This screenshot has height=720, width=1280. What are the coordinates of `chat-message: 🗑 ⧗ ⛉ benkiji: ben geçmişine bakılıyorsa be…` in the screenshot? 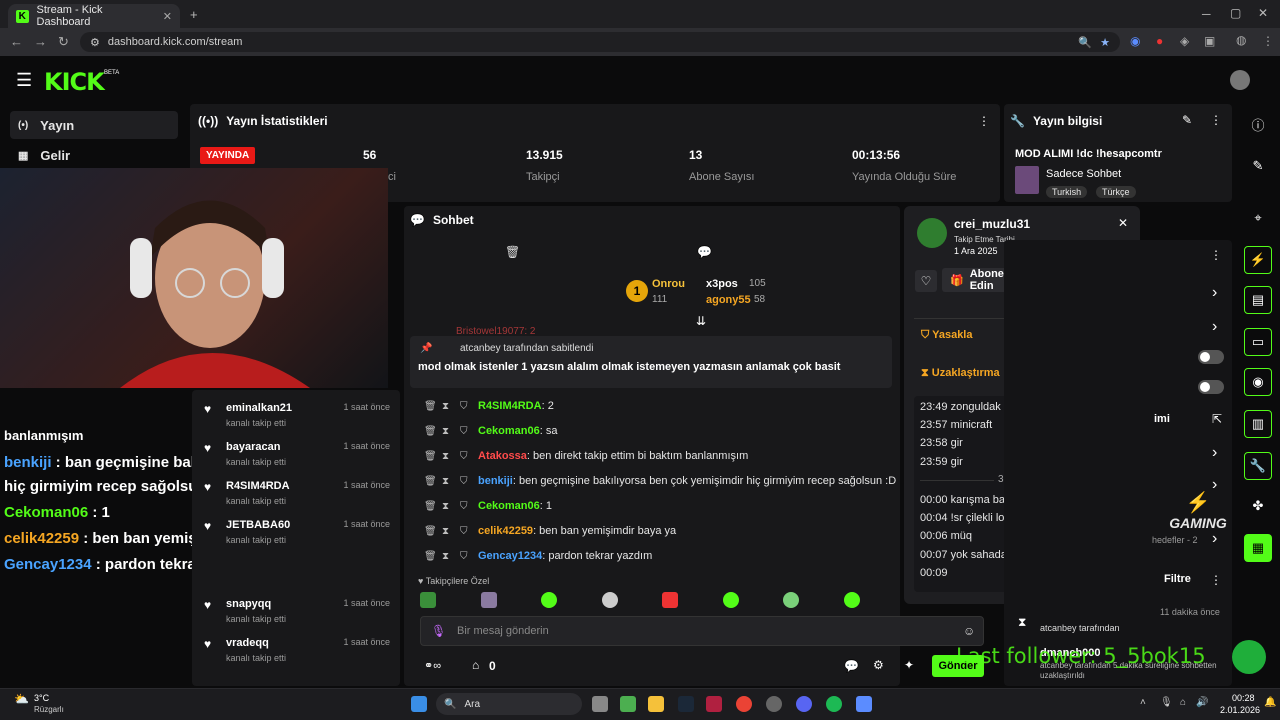 It's located at (660, 481).